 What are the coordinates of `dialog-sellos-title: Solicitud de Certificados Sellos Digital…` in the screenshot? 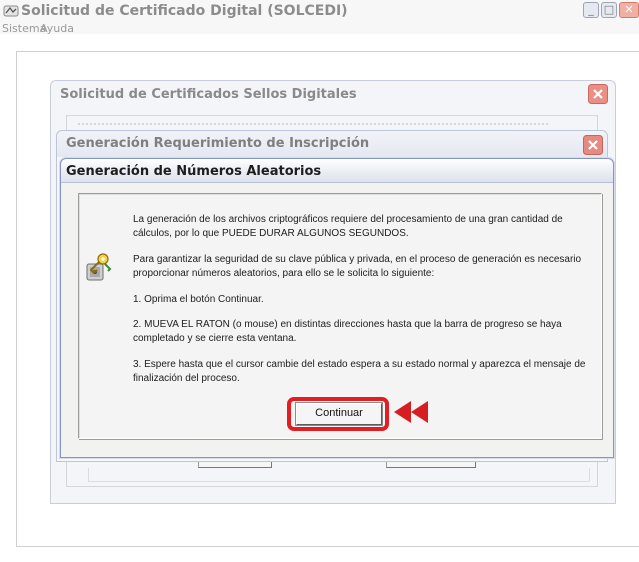 It's located at (208, 94).